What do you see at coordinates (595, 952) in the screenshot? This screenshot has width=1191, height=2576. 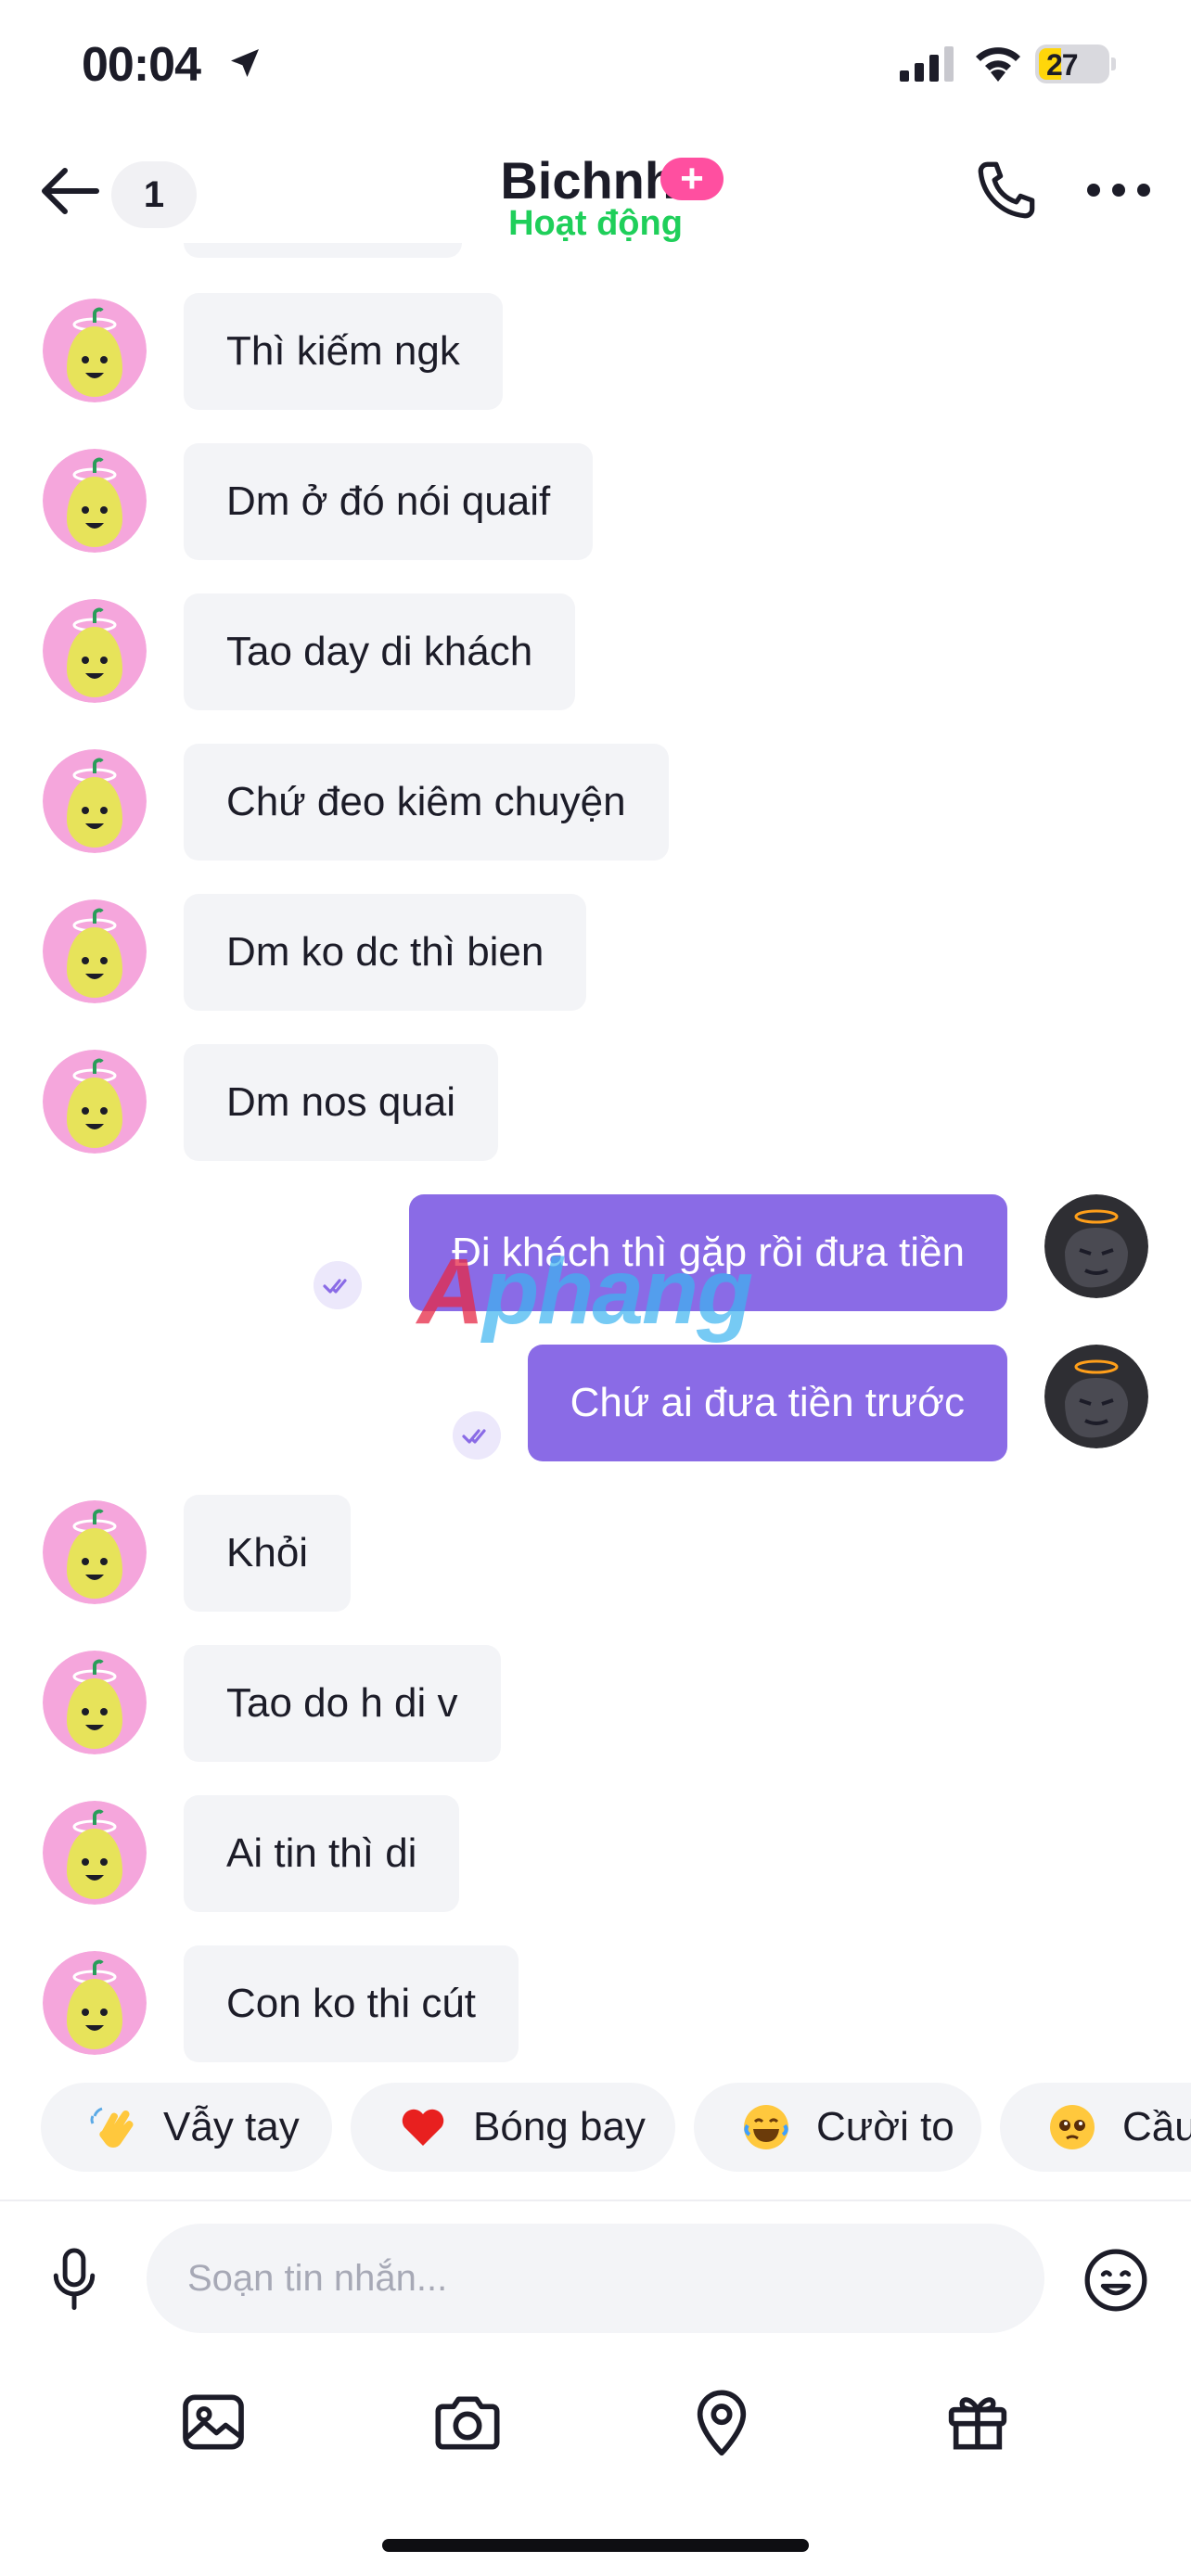 I see `message-row-incoming: Dm ko dc thì bien` at bounding box center [595, 952].